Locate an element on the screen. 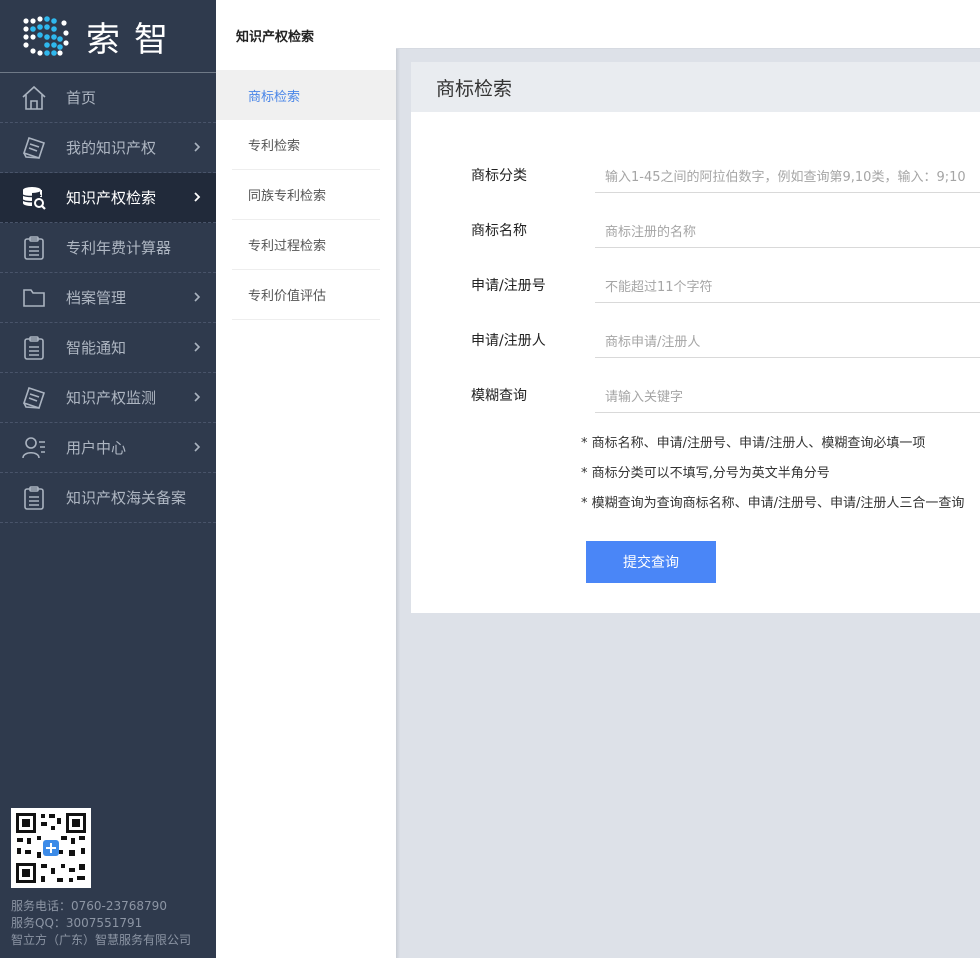 The height and width of the screenshot is (958, 980). sidebar-item-user-center: 用户中心 is located at coordinates (108, 448).